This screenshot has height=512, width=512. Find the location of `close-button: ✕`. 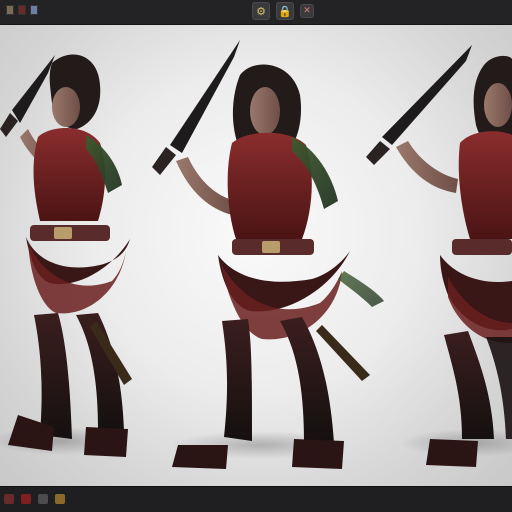

close-button: ✕ is located at coordinates (307, 11).